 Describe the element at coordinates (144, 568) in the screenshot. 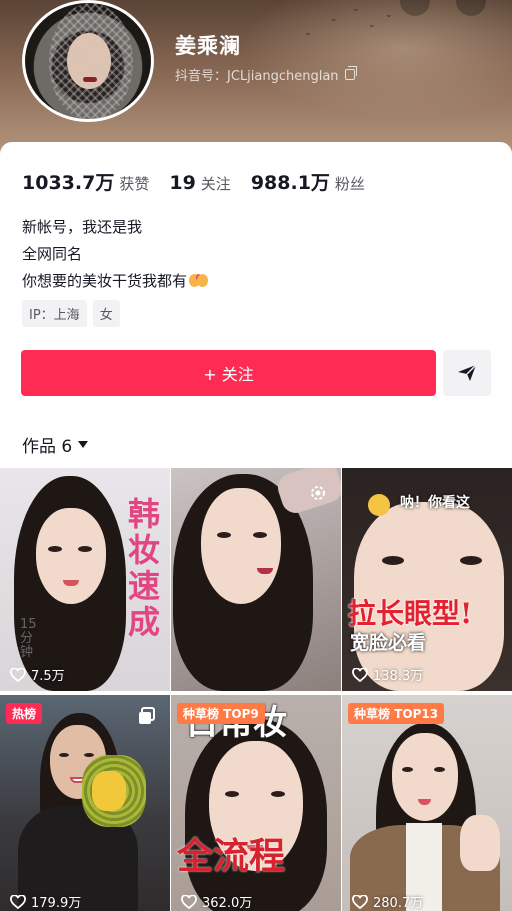

I see `thumb-overlay-text: 韩妆速成` at that location.